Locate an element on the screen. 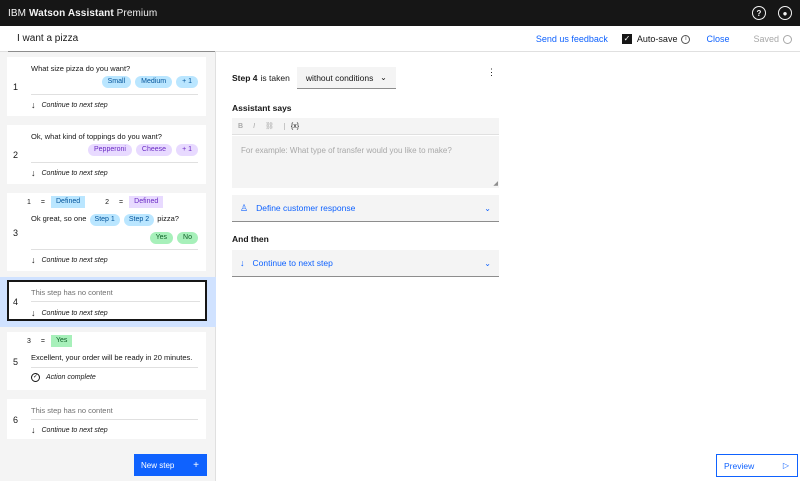 This screenshot has width=800, height=481. response-option: No is located at coordinates (187, 238).